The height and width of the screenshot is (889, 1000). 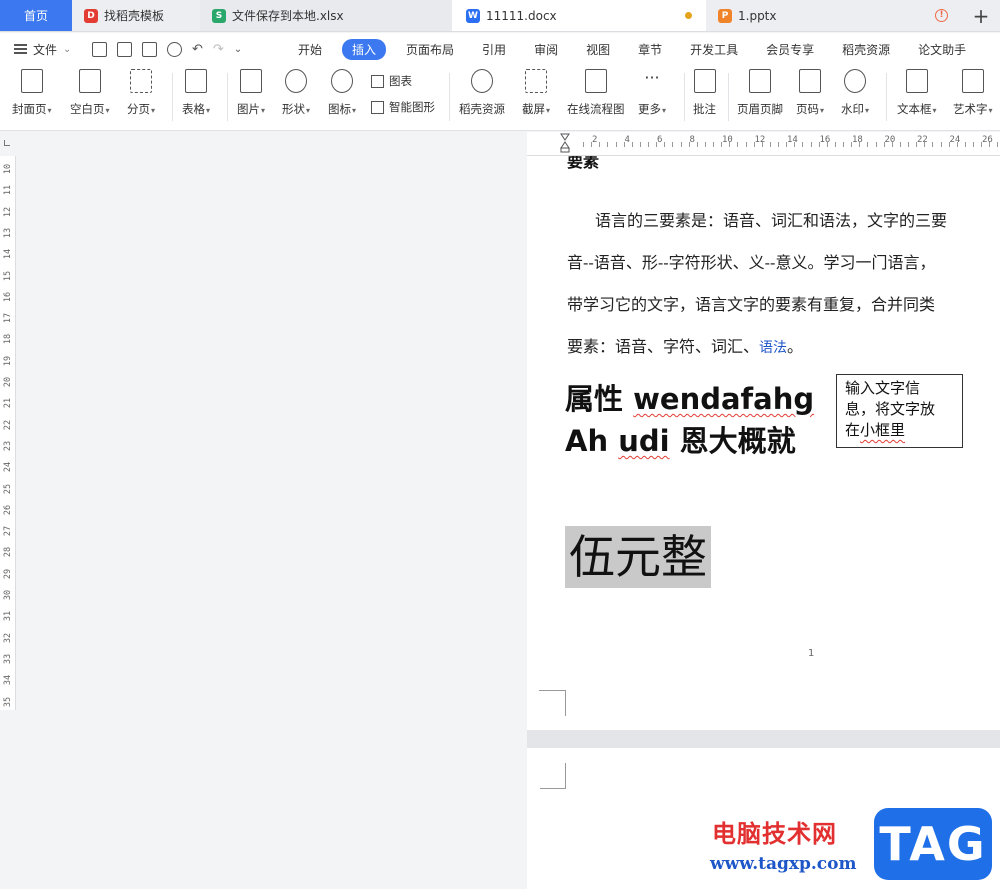 What do you see at coordinates (494, 49) in the screenshot?
I see `menu-references: 引用` at bounding box center [494, 49].